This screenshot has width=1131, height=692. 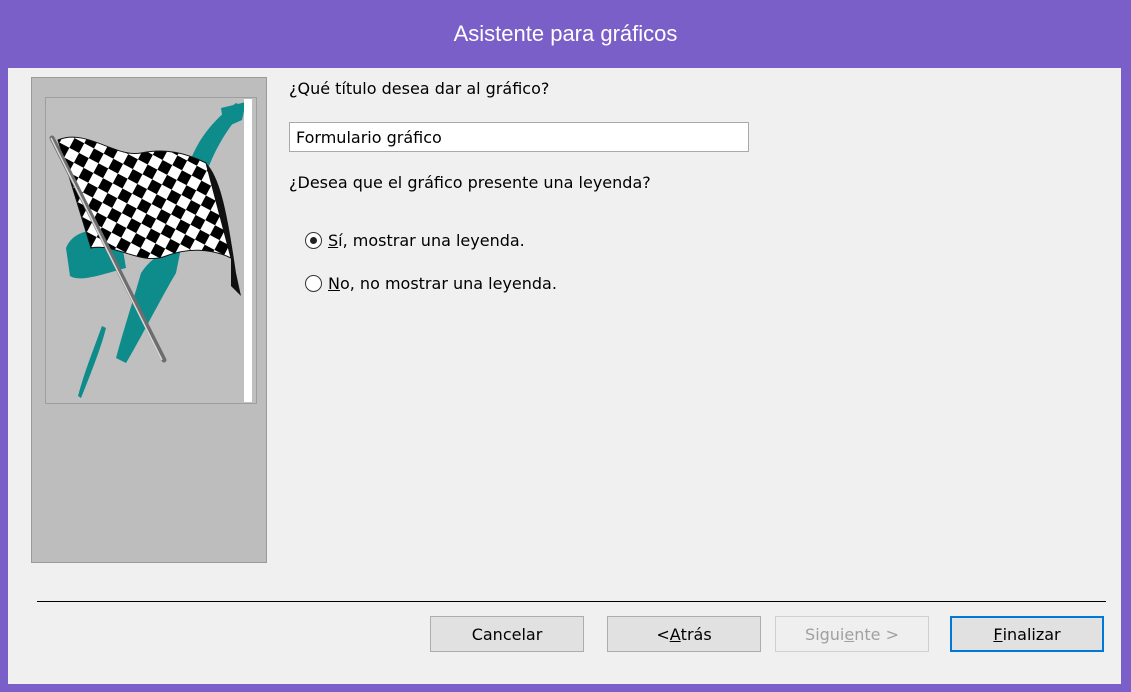 What do you see at coordinates (571, 601) in the screenshot?
I see `footer-separator` at bounding box center [571, 601].